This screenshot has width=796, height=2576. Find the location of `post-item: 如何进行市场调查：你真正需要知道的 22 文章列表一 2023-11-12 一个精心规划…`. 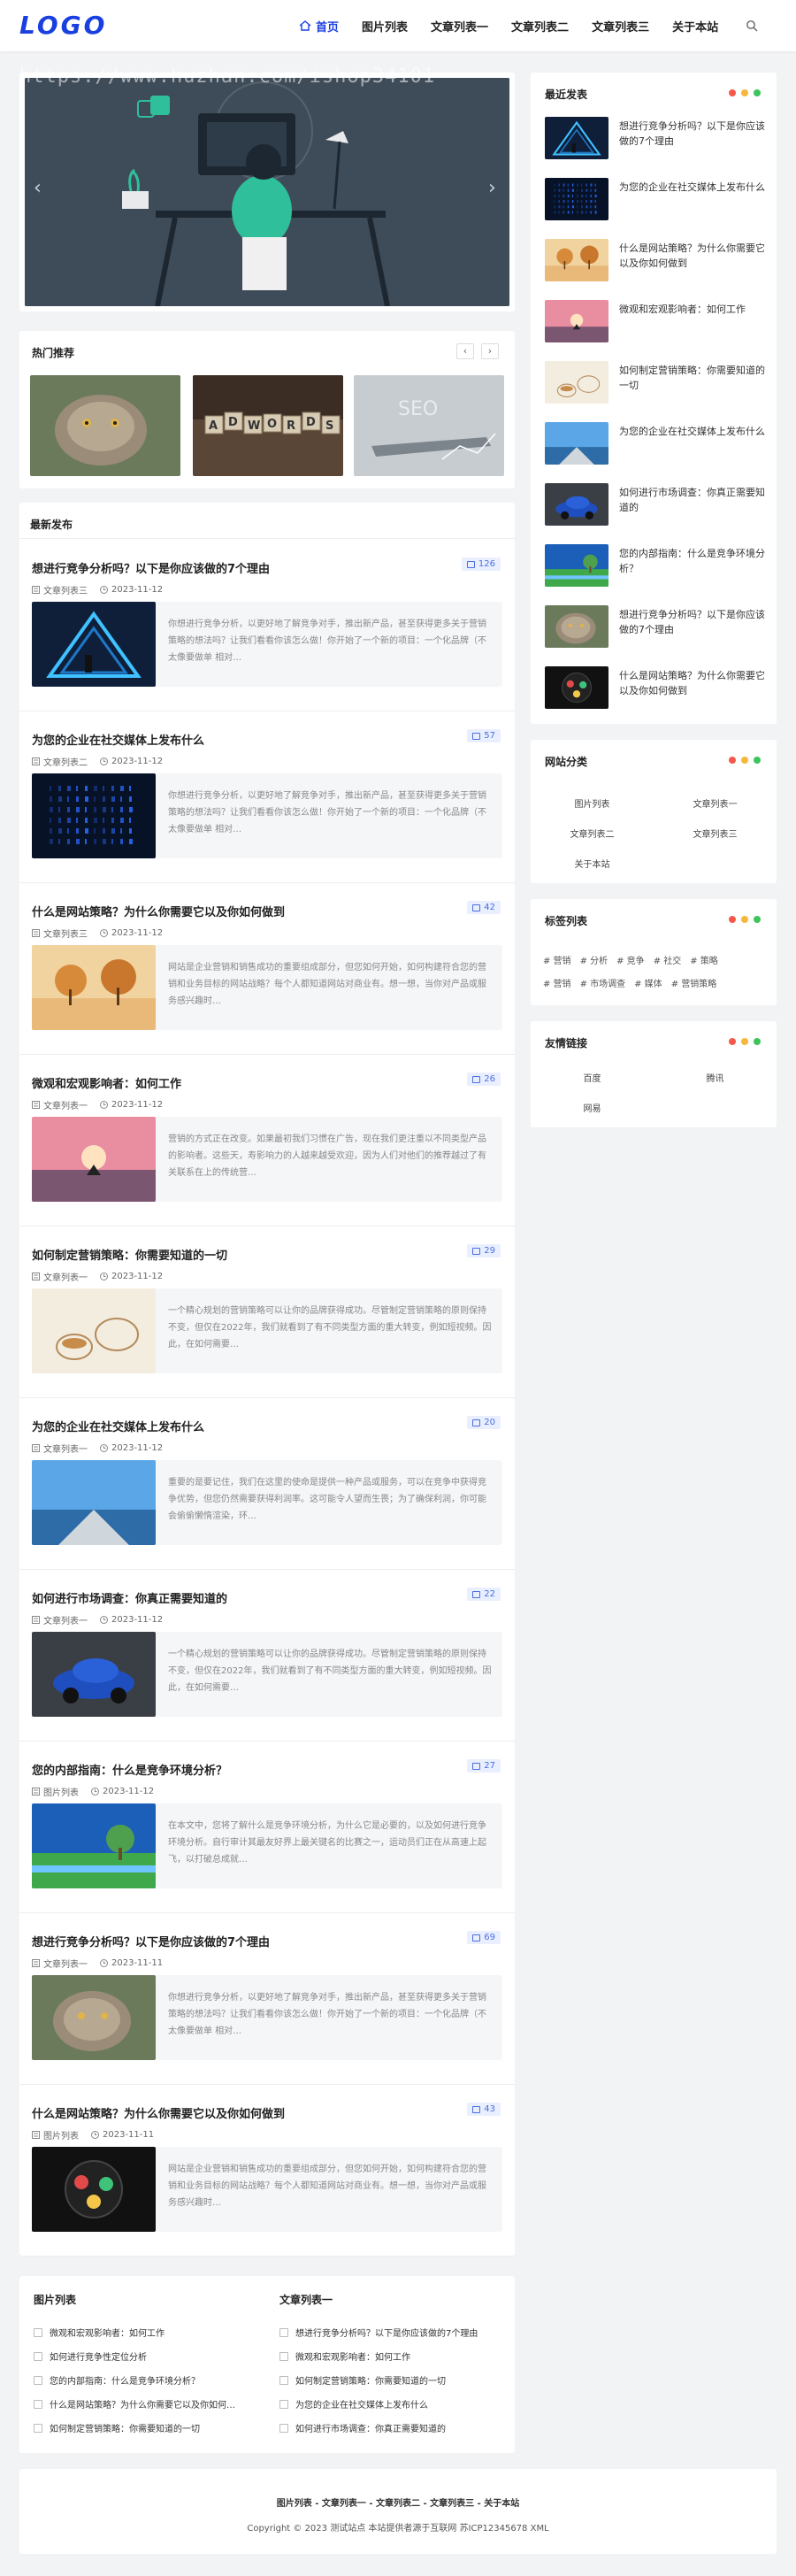

post-item: 如何进行市场调查：你真正需要知道的 22 文章列表一 2023-11-12 一个精心规划… is located at coordinates (267, 1656).